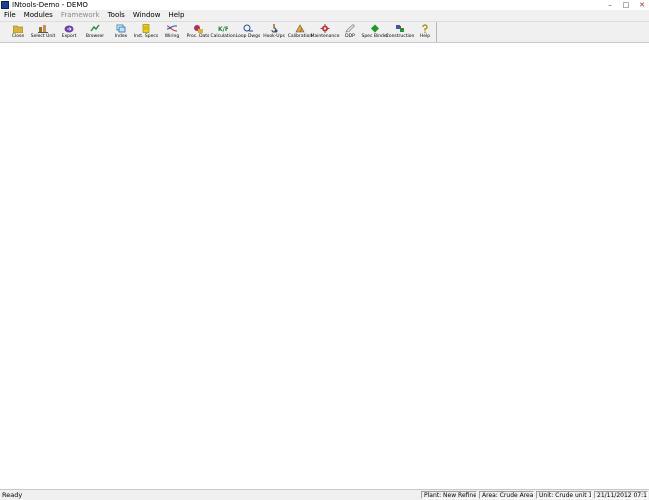  I want to click on spec-binder-icon, so click(375, 28).